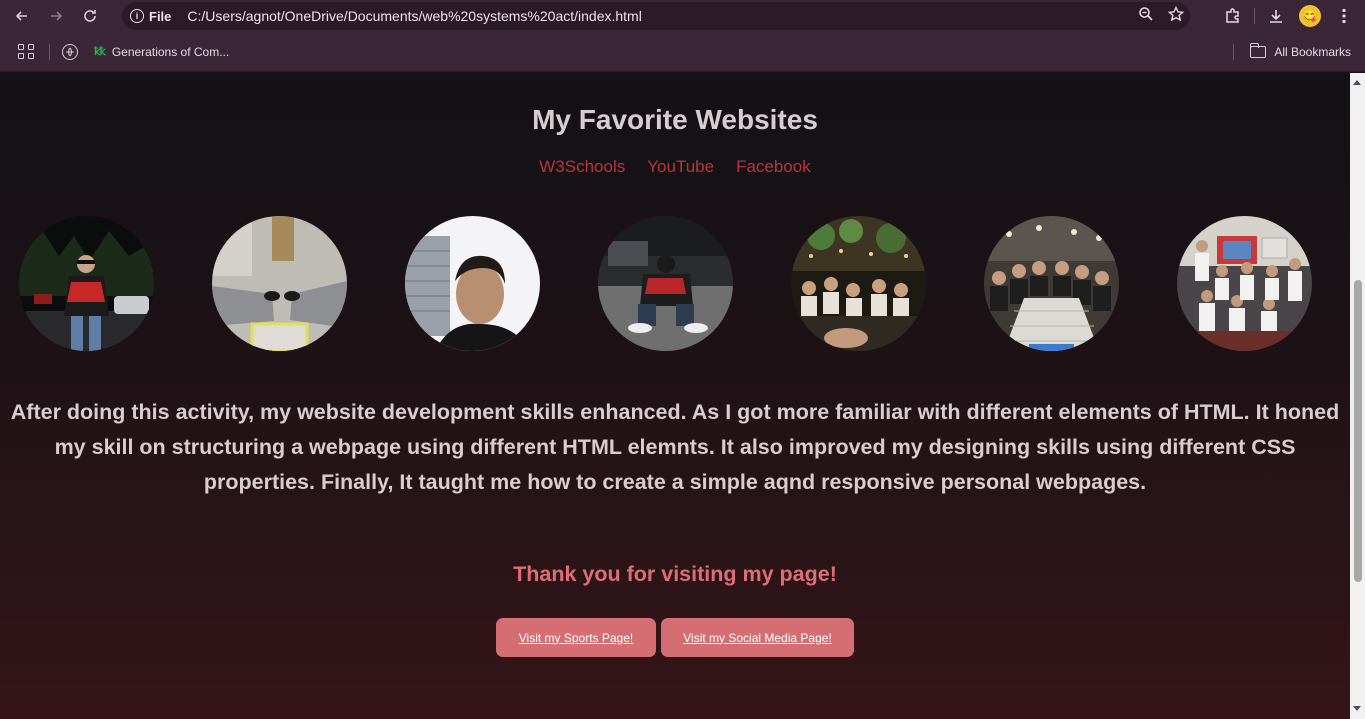 This screenshot has width=1365, height=719. What do you see at coordinates (757, 637) in the screenshot?
I see `social-media-page-button: Visit my Social Media Page!` at bounding box center [757, 637].